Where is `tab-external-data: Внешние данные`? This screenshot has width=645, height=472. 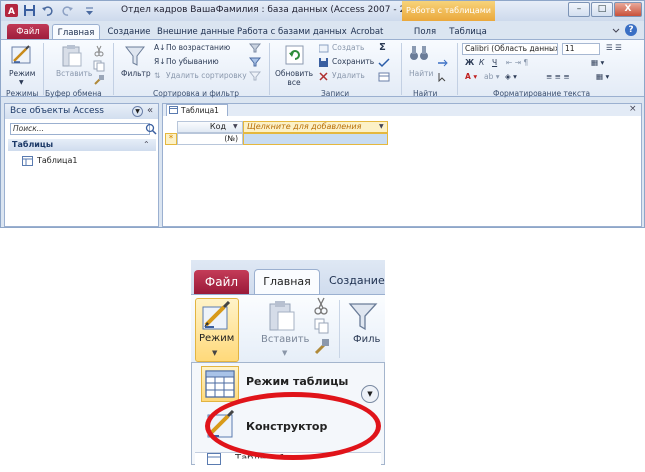 tab-external-data: Внешние данные is located at coordinates (196, 32).